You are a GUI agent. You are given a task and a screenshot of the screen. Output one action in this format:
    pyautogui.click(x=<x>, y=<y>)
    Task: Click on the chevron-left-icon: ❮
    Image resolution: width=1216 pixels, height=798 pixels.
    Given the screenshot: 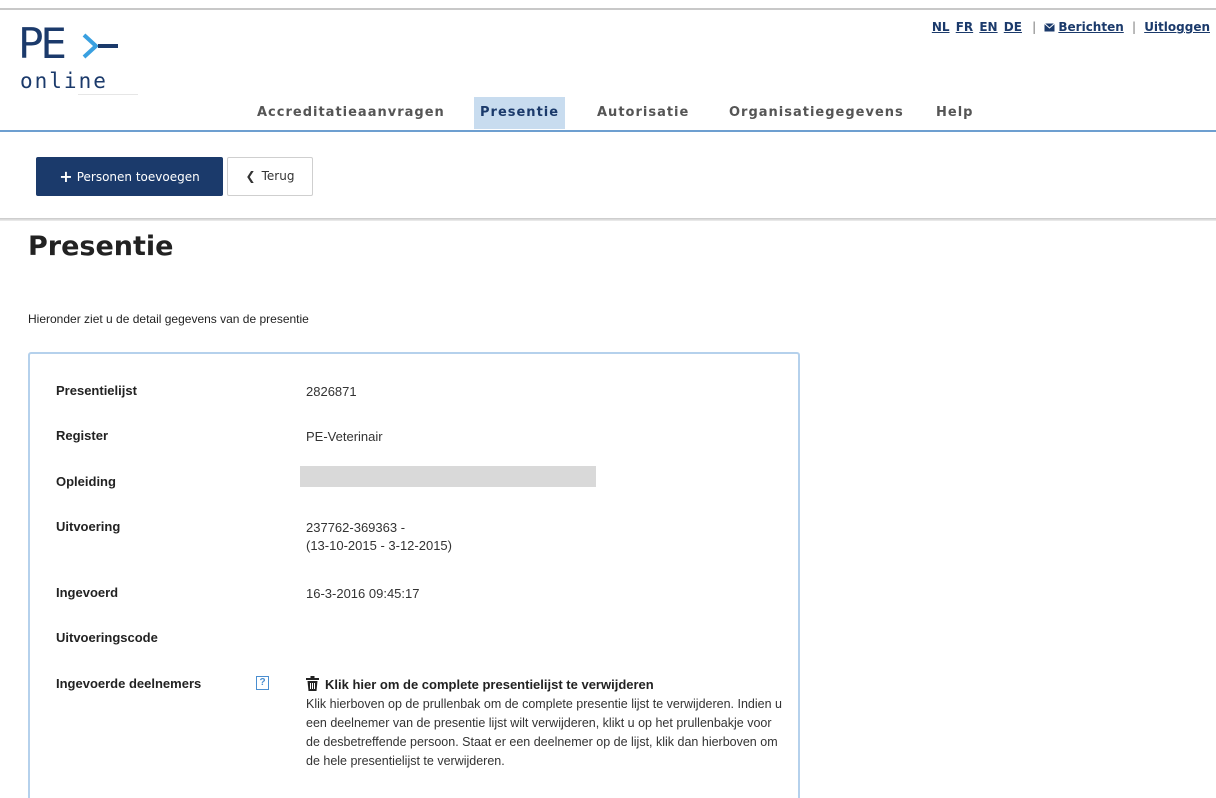 What is the action you would take?
    pyautogui.click(x=250, y=176)
    